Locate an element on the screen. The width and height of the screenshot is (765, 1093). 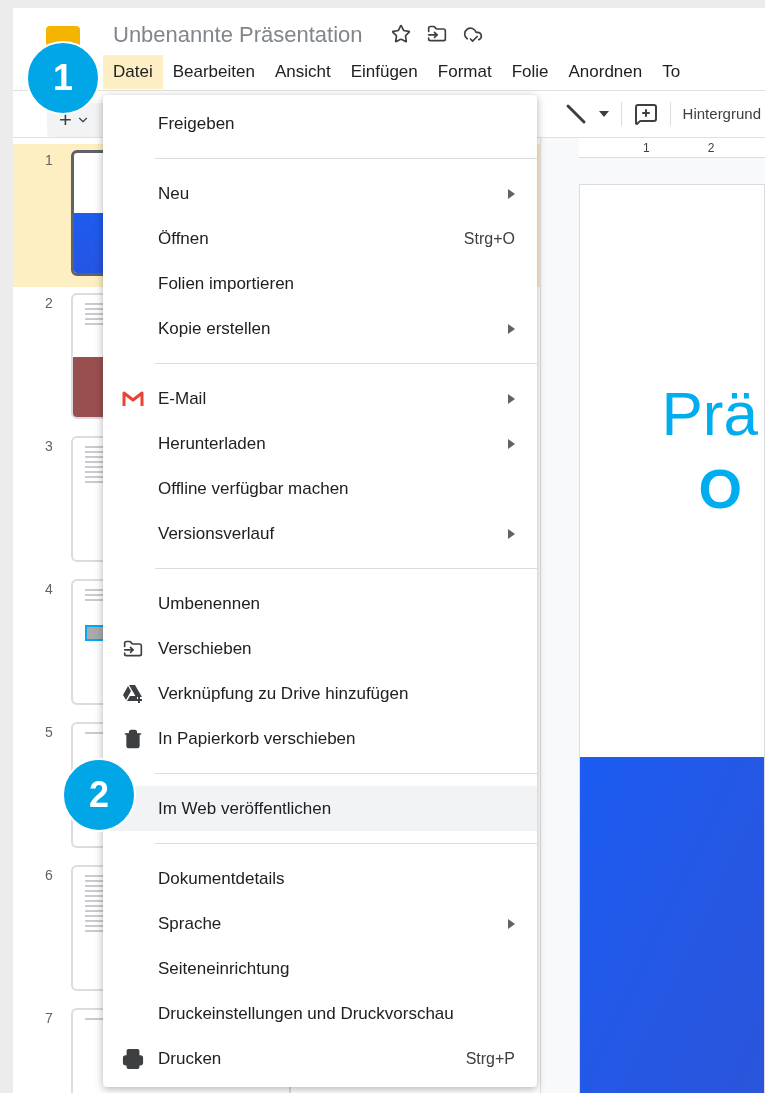
slide-number: 5 is located at coordinates (49, 732).